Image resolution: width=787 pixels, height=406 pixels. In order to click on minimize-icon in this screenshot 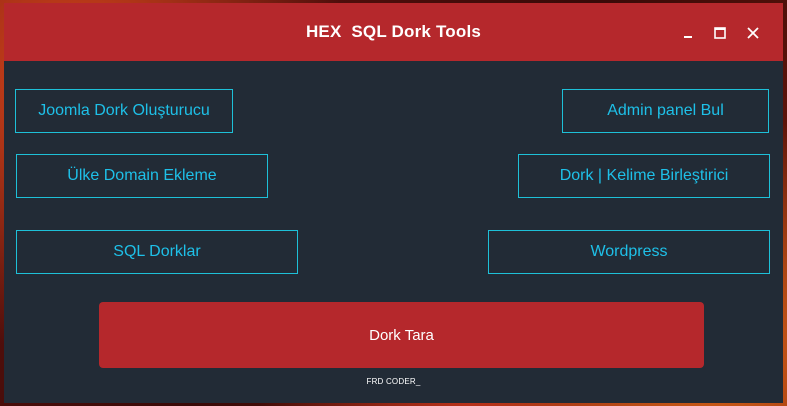, I will do `click(688, 37)`.